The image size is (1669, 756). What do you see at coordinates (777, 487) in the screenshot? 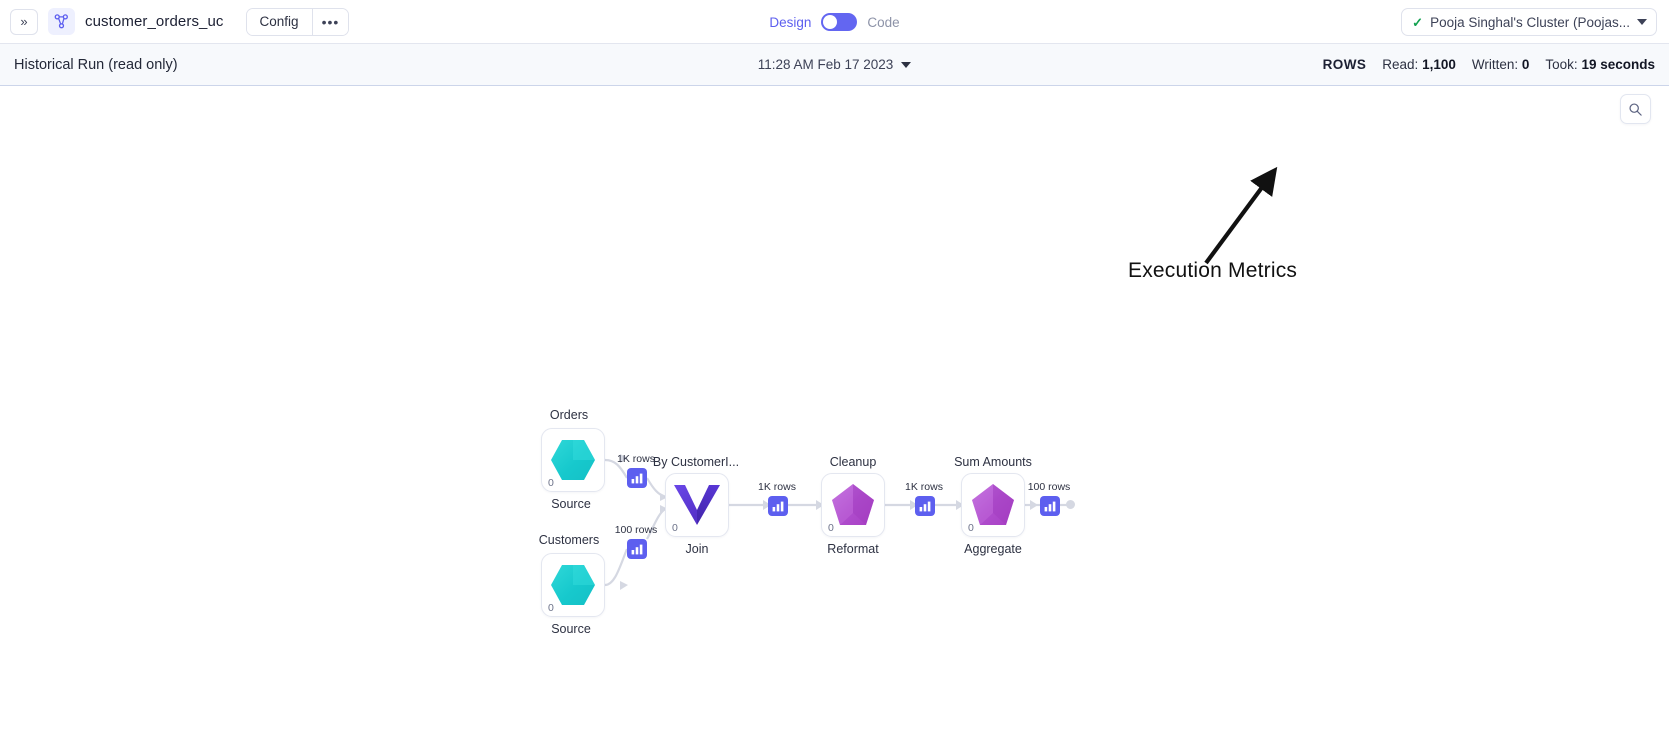
I see `metric-label-join-reformat: 1K rows` at bounding box center [777, 487].